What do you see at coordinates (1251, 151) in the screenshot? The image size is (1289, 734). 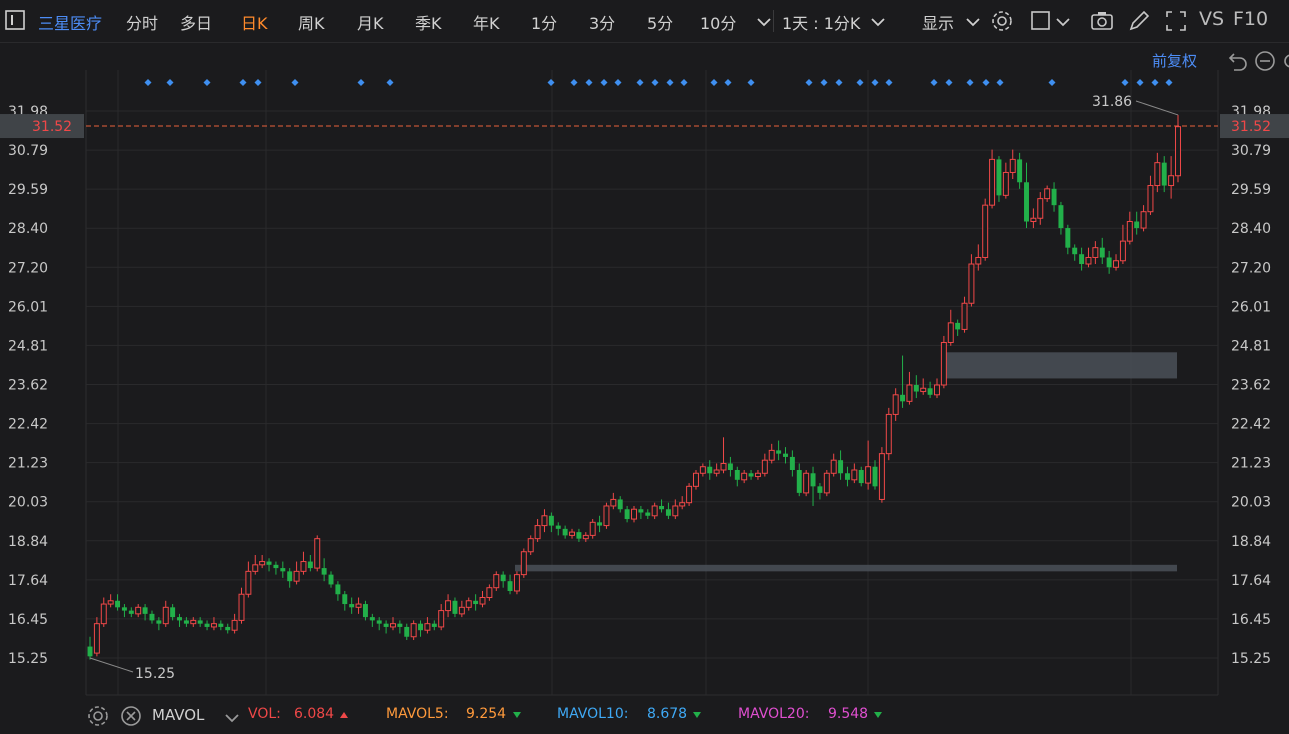 I see `y-tick-label-right: 30.79` at bounding box center [1251, 151].